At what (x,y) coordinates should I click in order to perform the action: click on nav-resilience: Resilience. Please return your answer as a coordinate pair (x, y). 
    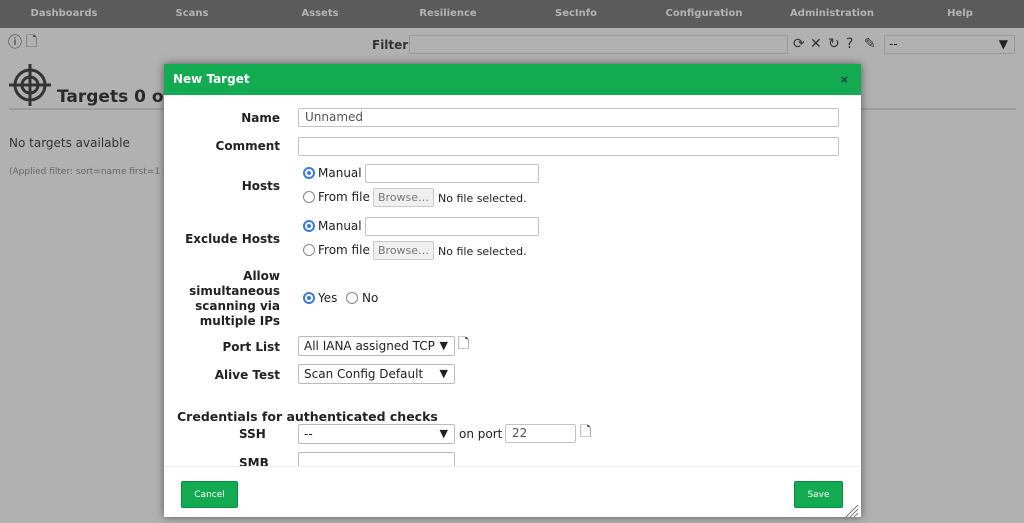
    Looking at the image, I should click on (448, 14).